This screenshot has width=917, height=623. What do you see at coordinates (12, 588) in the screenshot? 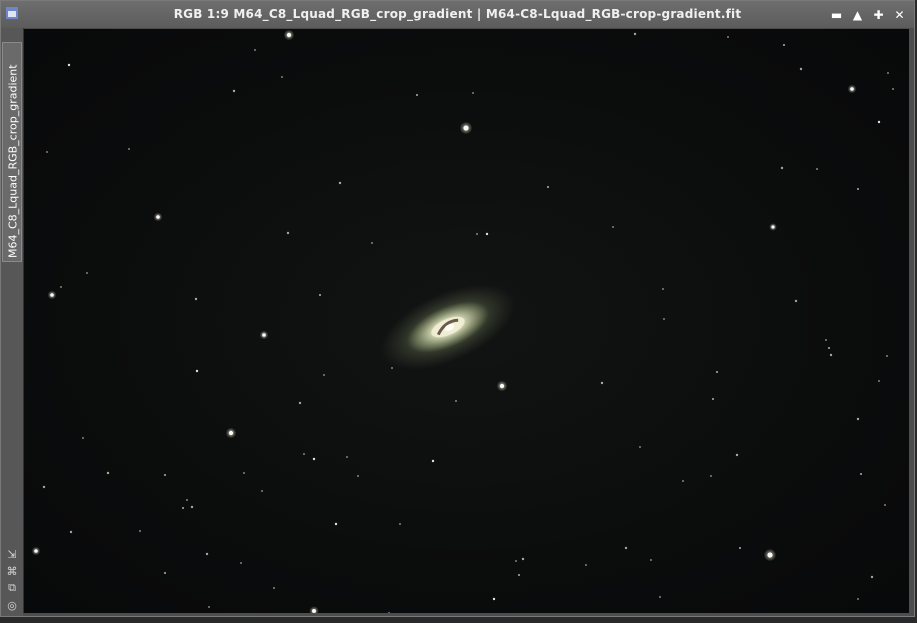
I see `clone-icon: ⧉` at bounding box center [12, 588].